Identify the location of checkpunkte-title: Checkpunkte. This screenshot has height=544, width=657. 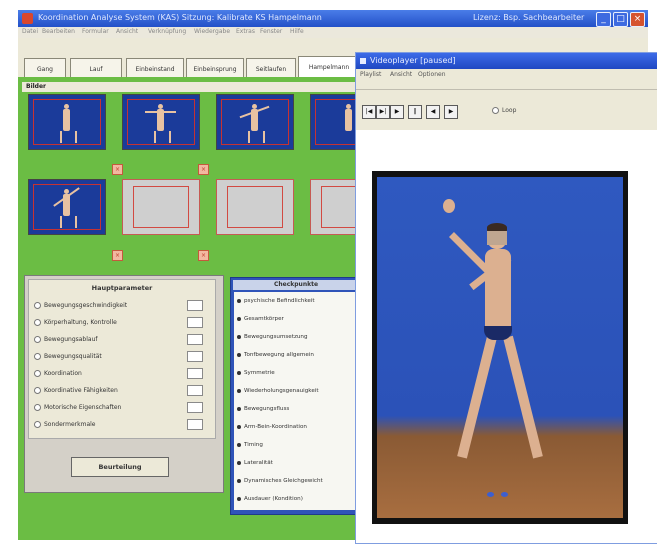
(296, 285).